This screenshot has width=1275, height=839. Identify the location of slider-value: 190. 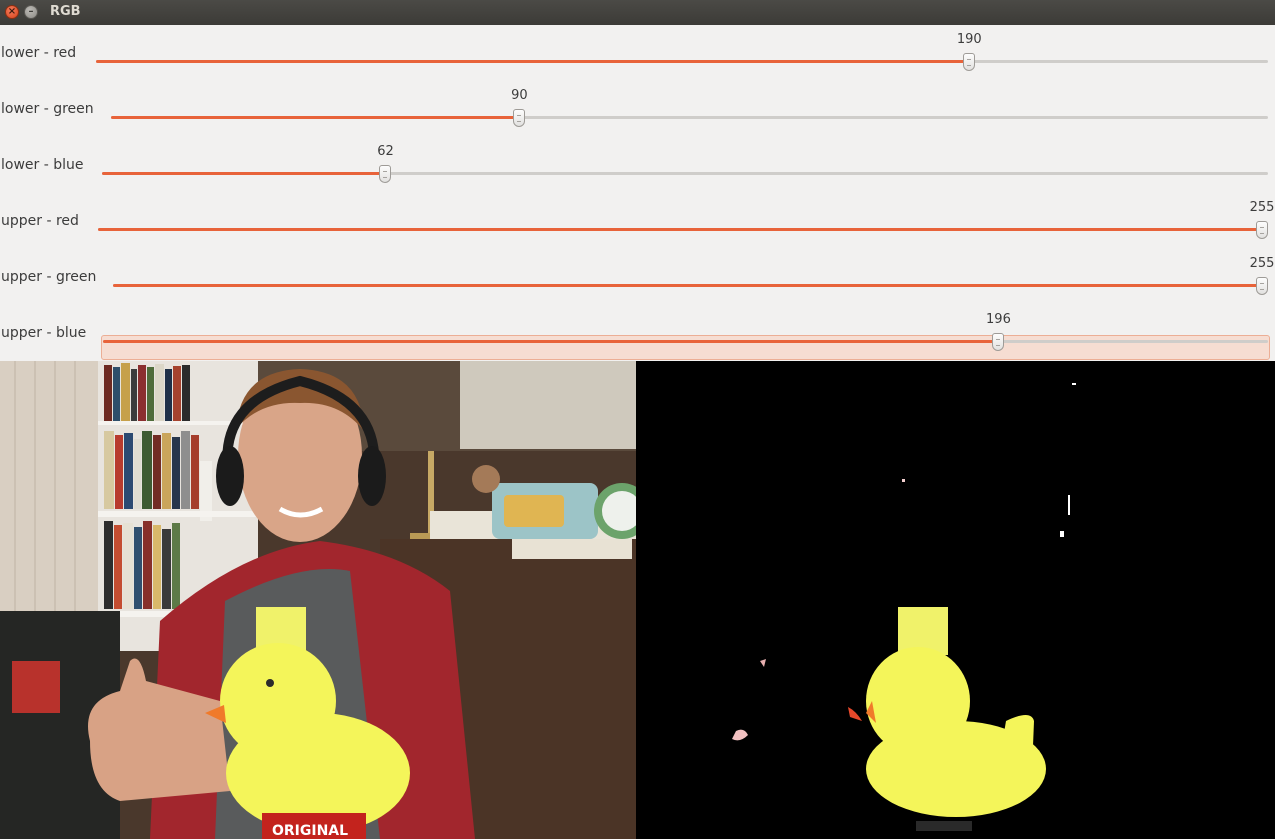
(969, 39).